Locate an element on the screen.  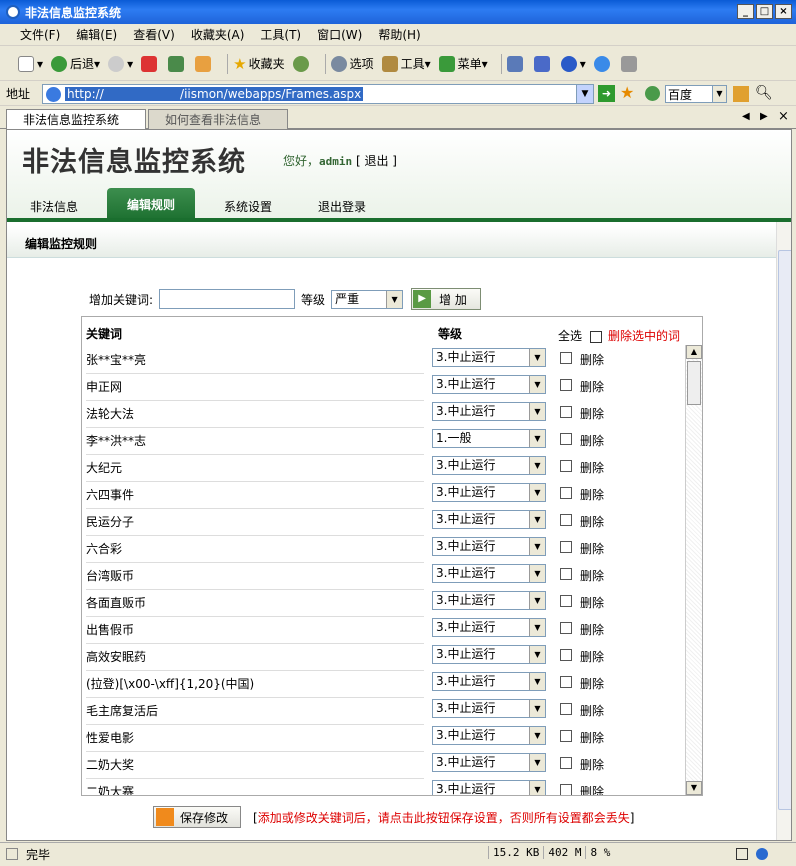
select-all-checkbox is located at coordinates (596, 336).